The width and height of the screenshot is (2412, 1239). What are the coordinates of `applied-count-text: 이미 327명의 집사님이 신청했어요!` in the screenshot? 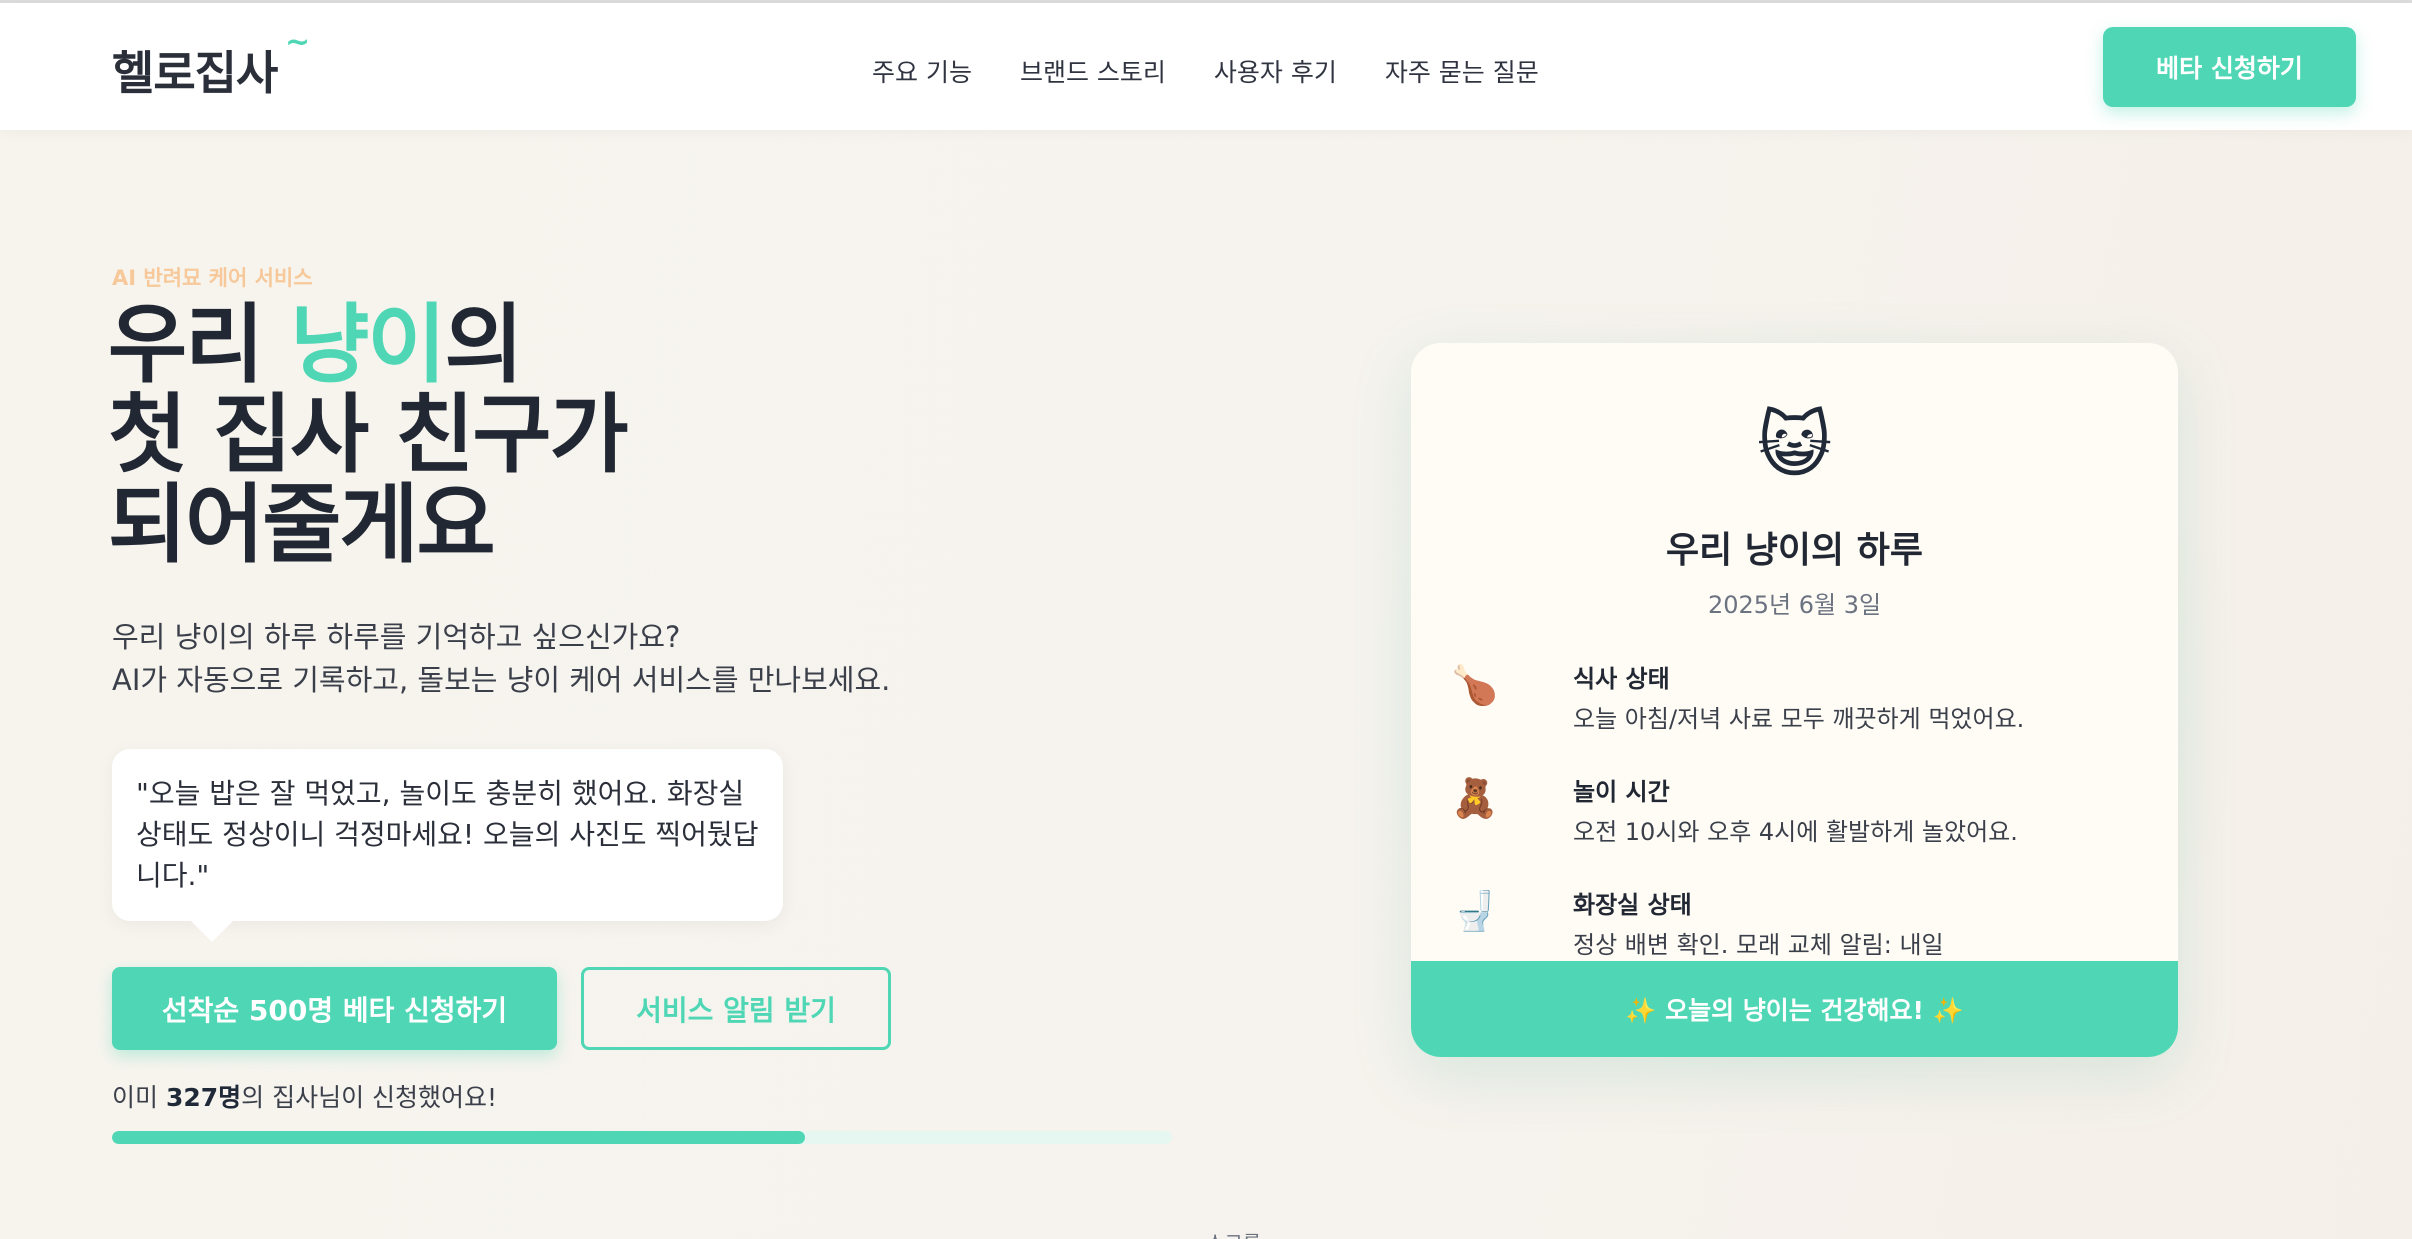 It's located at (304, 1096).